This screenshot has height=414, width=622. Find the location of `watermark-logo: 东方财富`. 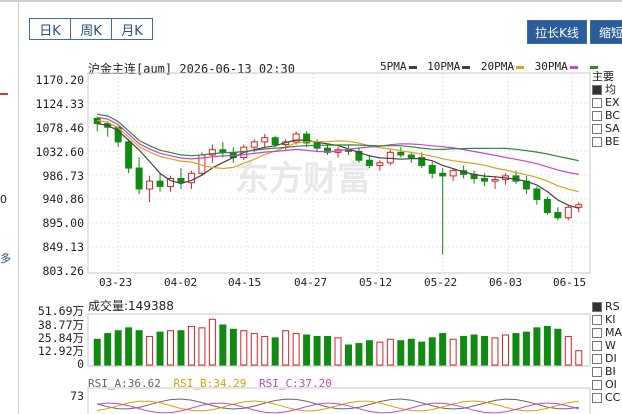

watermark-logo: 东方财富 is located at coordinates (303, 179).